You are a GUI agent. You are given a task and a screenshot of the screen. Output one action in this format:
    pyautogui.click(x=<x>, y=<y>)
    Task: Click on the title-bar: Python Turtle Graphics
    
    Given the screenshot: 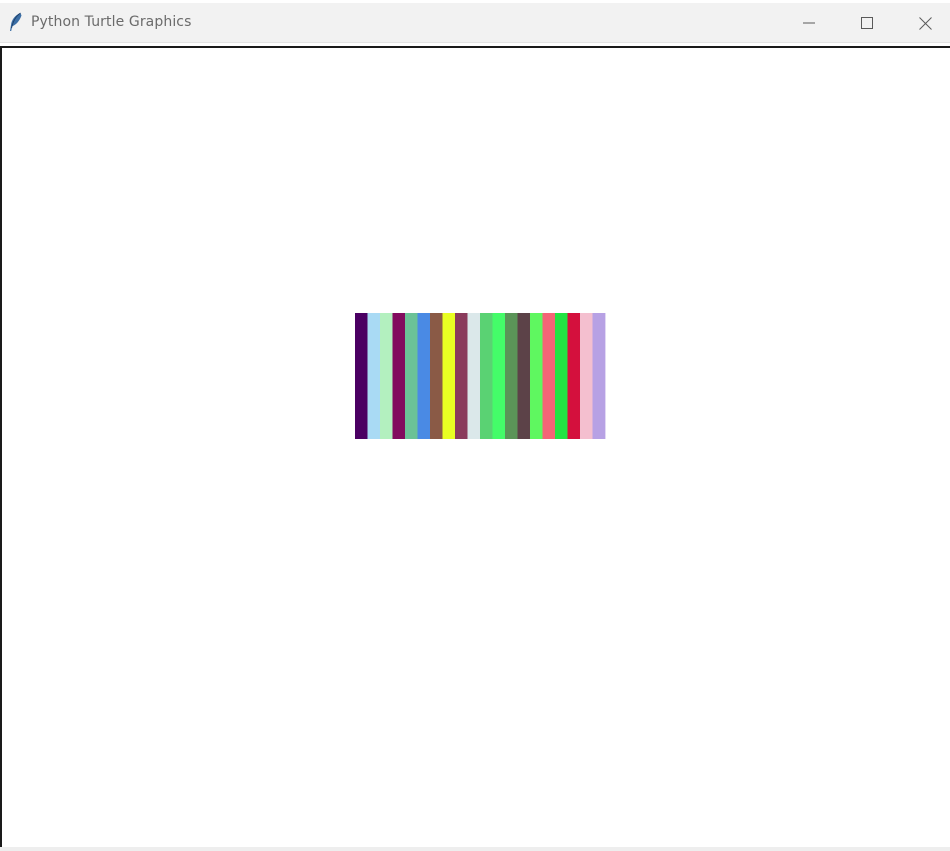 What is the action you would take?
    pyautogui.click(x=475, y=23)
    